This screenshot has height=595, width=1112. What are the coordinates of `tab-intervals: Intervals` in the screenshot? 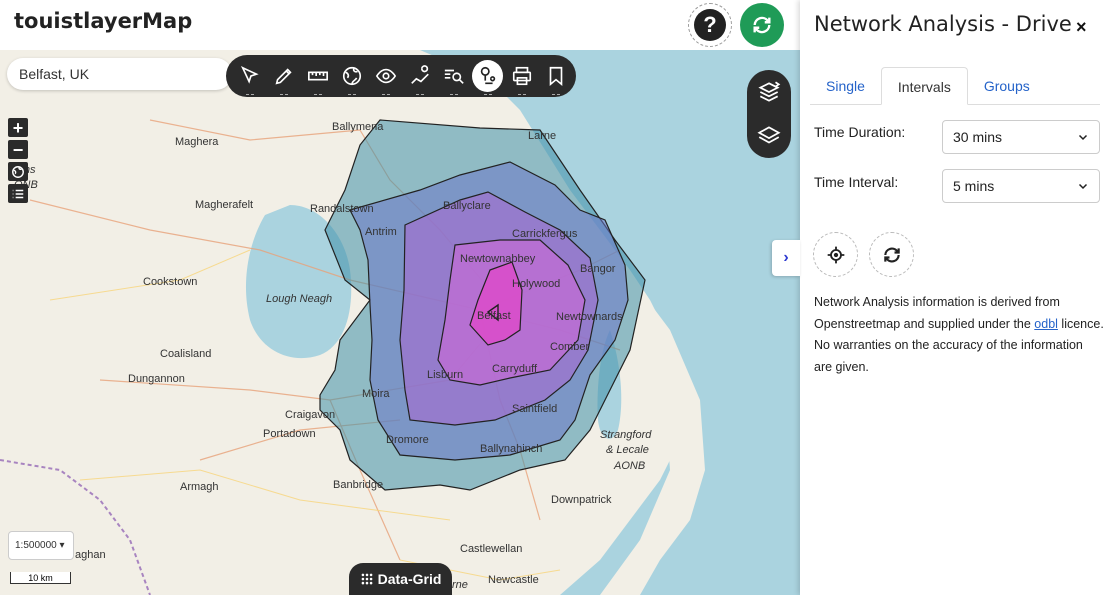 It's located at (924, 86).